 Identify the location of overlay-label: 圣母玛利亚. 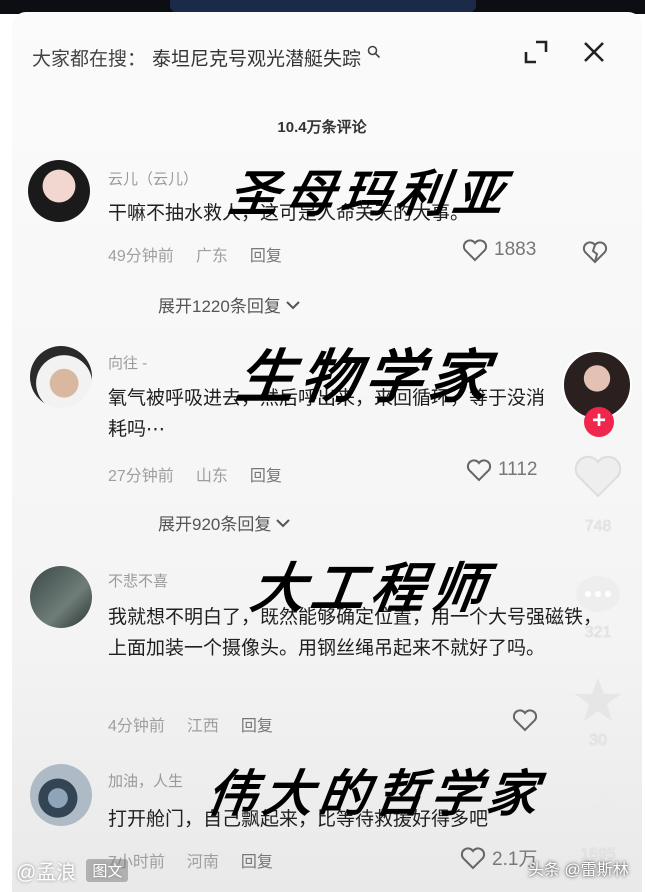
(369, 193).